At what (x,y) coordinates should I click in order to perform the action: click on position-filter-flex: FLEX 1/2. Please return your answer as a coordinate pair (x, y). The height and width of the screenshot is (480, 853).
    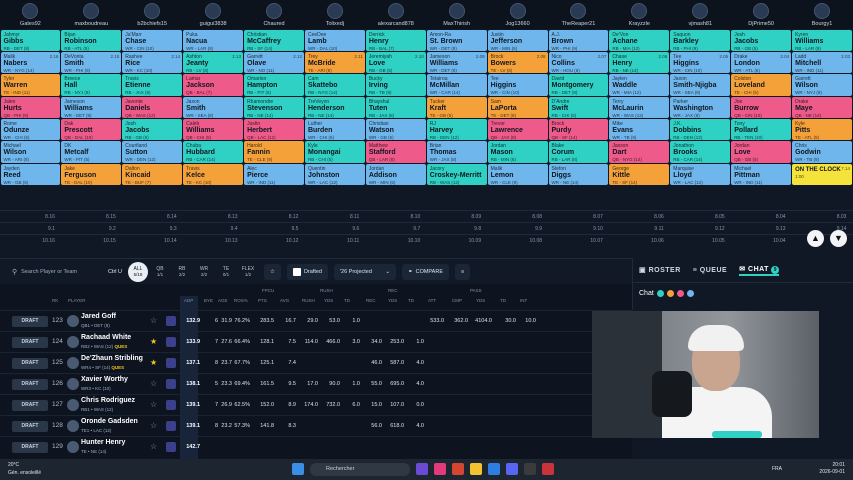
    Looking at the image, I should click on (248, 272).